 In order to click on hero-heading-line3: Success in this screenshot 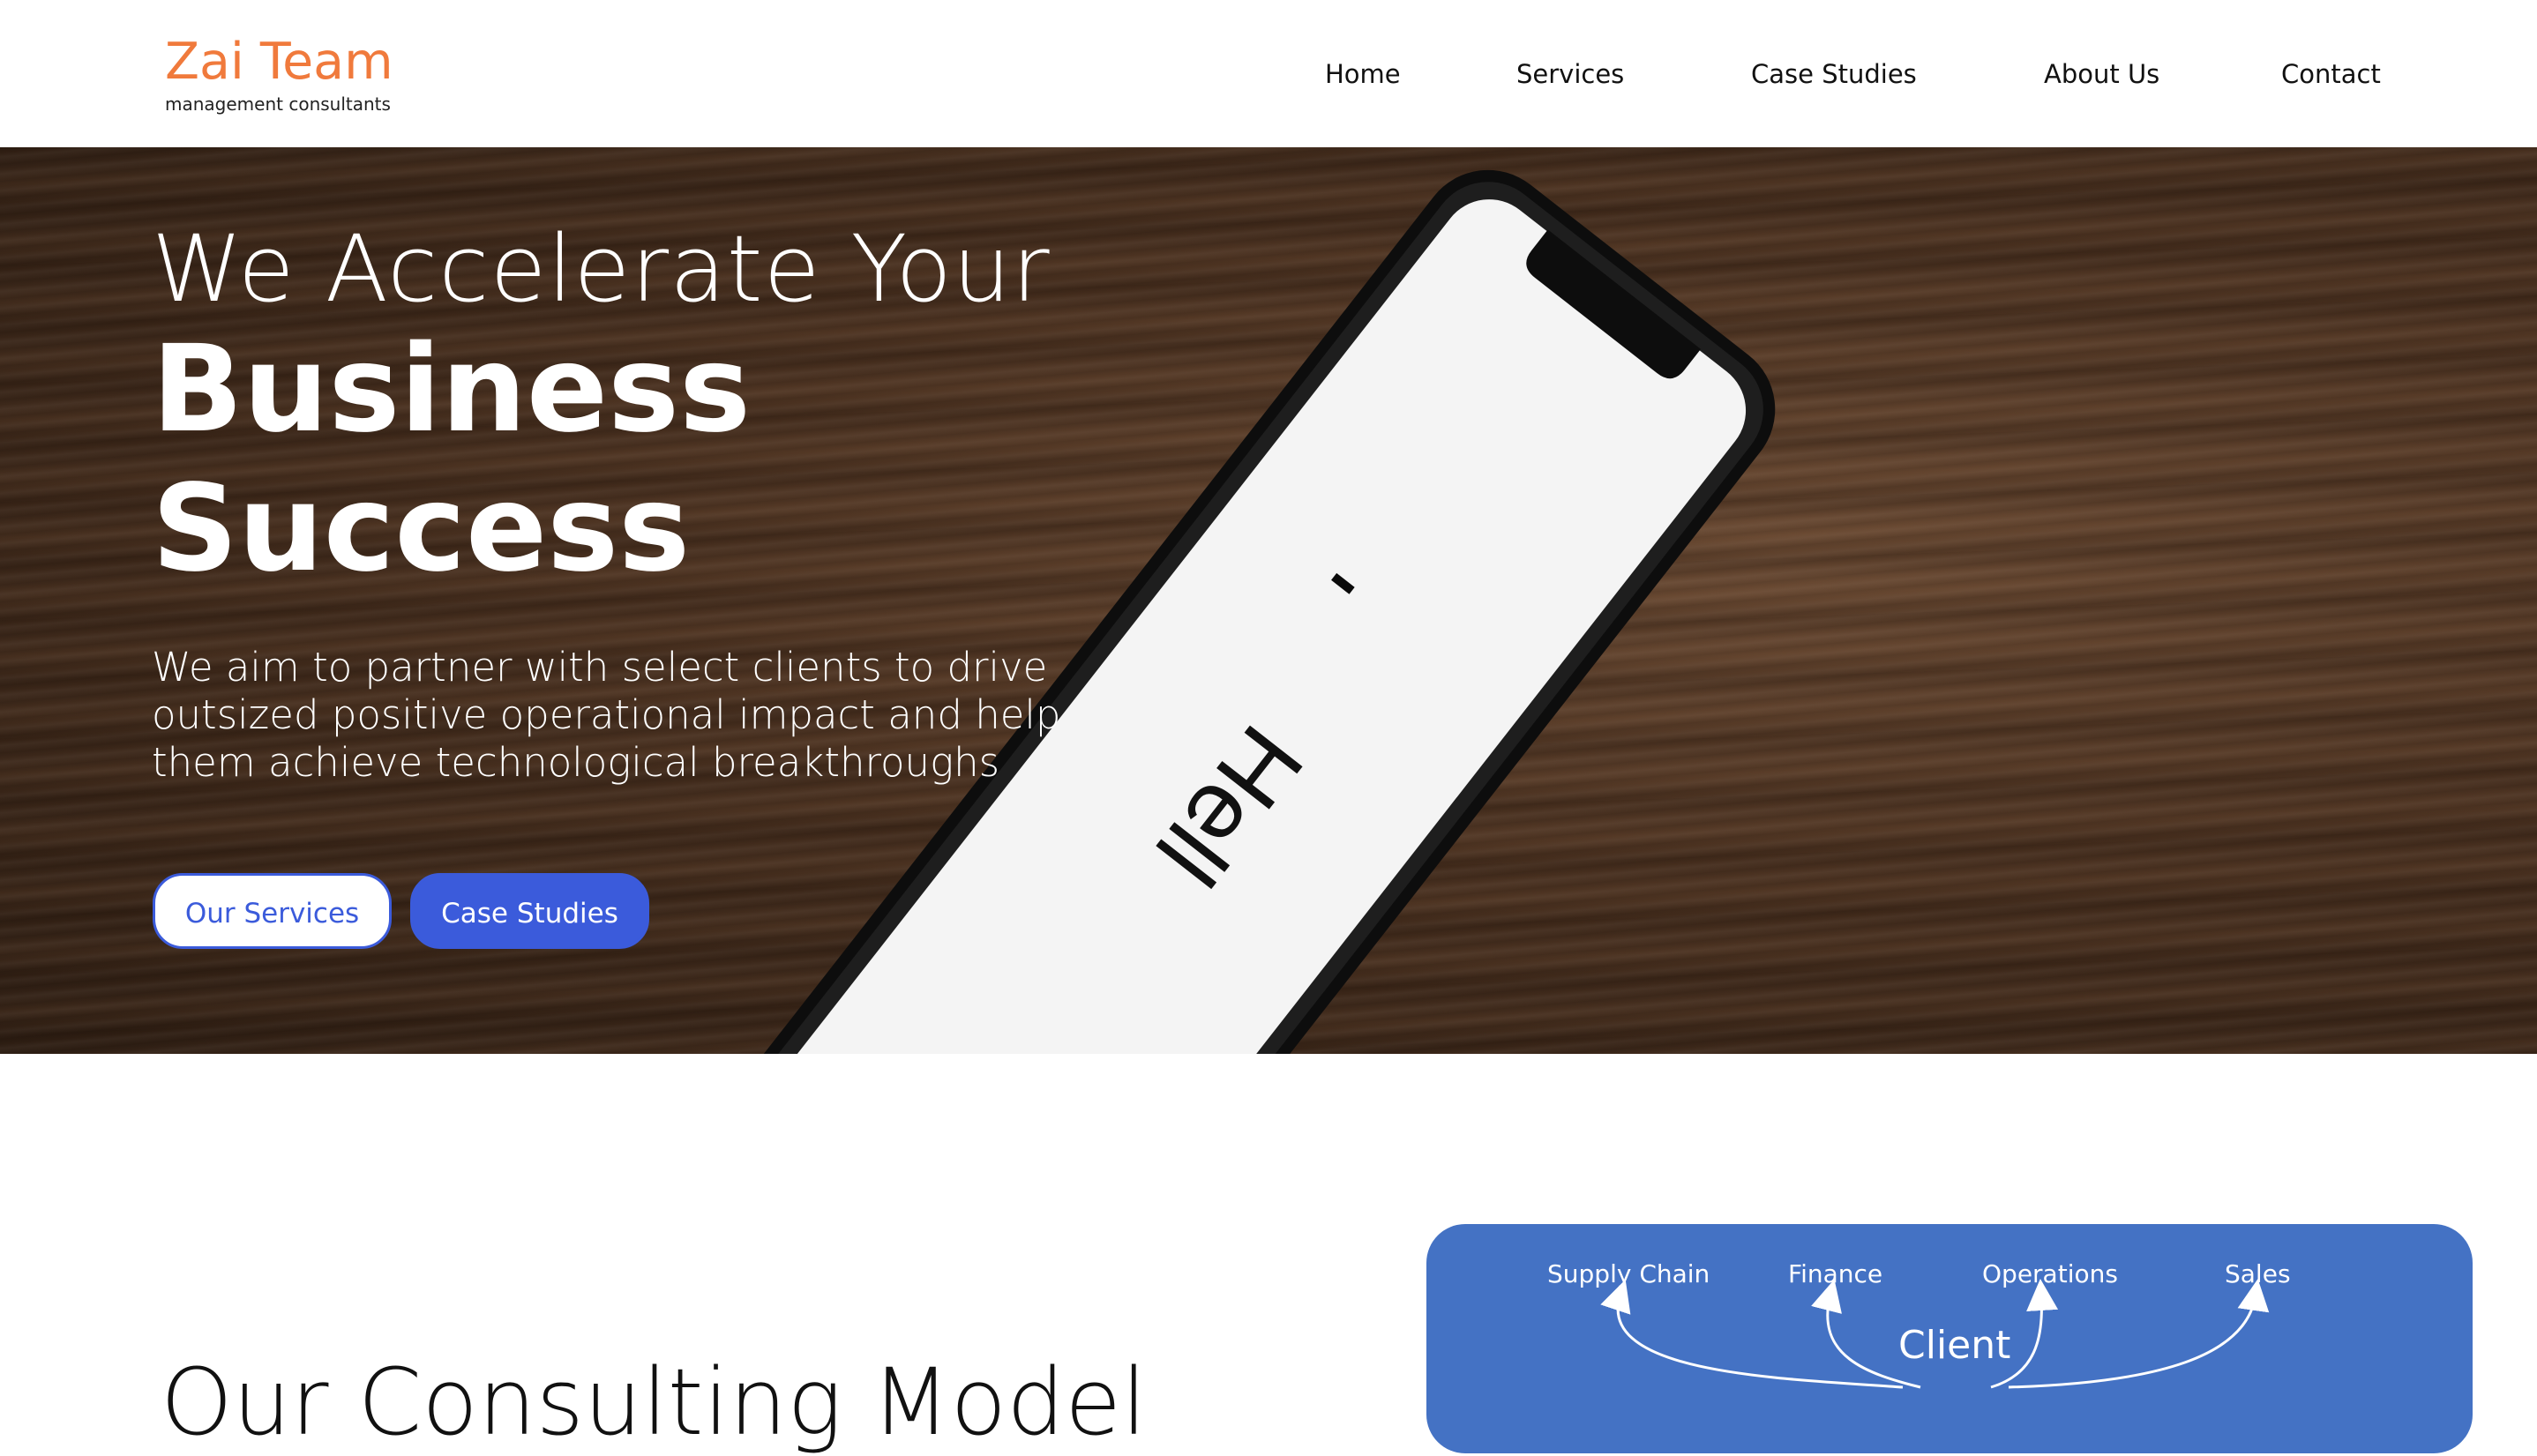, I will do `click(422, 529)`.